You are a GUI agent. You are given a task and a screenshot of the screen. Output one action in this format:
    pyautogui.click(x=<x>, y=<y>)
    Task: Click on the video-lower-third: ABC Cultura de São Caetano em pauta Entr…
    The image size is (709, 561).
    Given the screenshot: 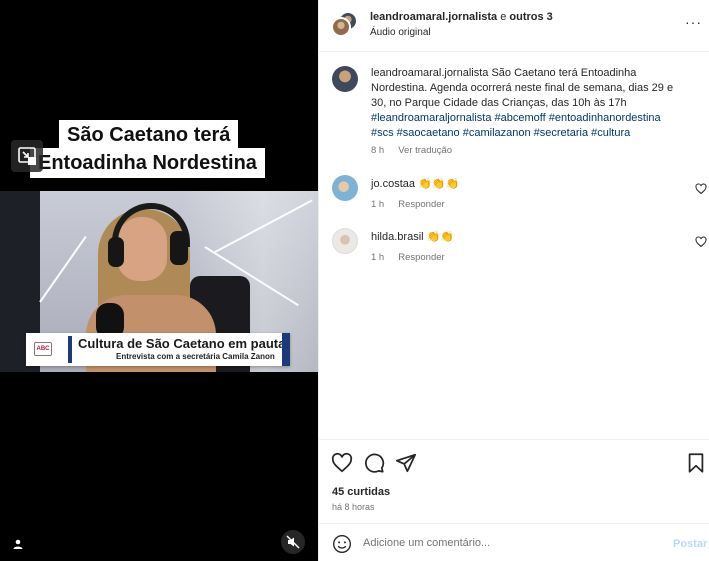 What is the action you would take?
    pyautogui.click(x=158, y=349)
    